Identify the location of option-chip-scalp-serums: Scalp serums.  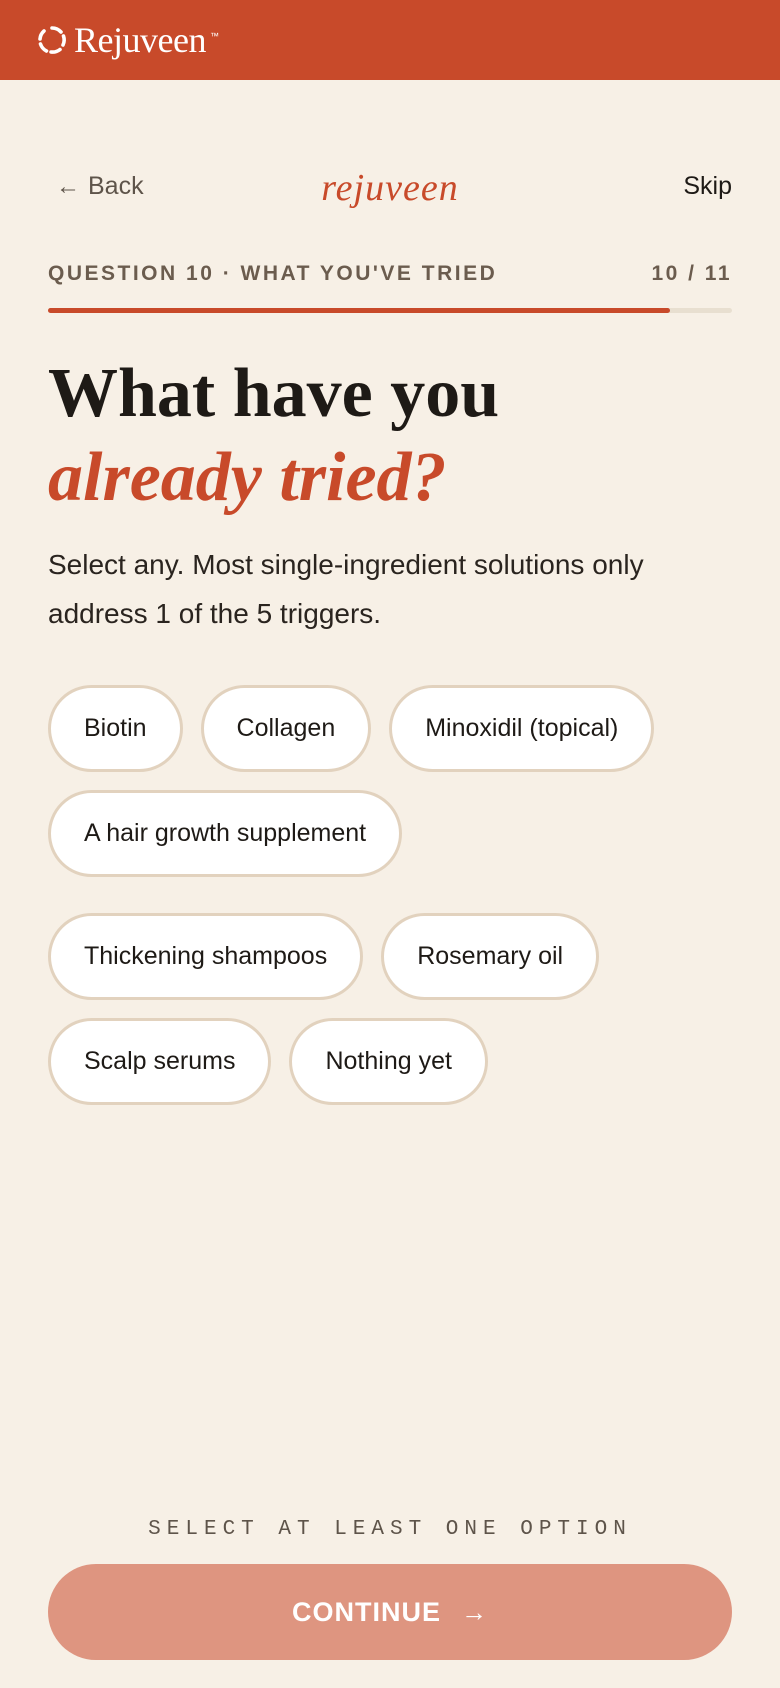
(160, 1061).